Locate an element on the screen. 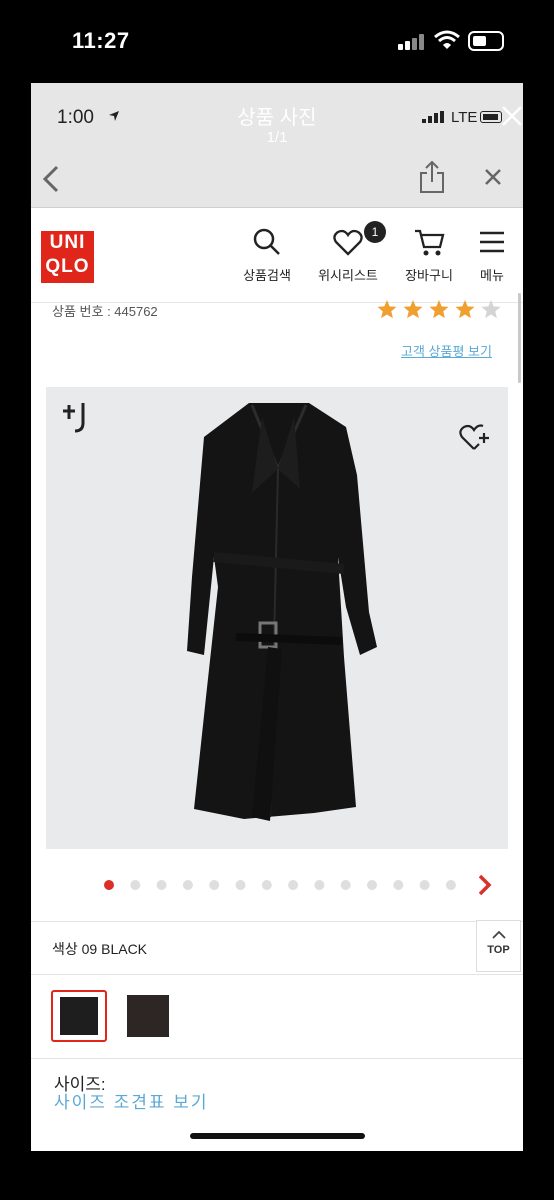 The width and height of the screenshot is (554, 1200). black-coat-image is located at coordinates (282, 612).